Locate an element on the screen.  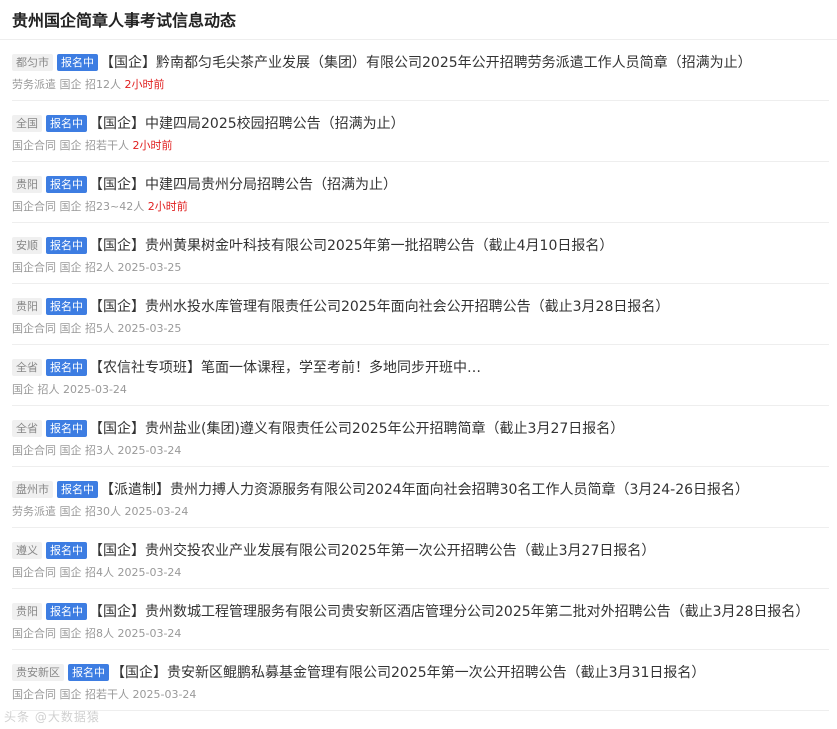
region-tag: 都匀市 is located at coordinates (32, 62).